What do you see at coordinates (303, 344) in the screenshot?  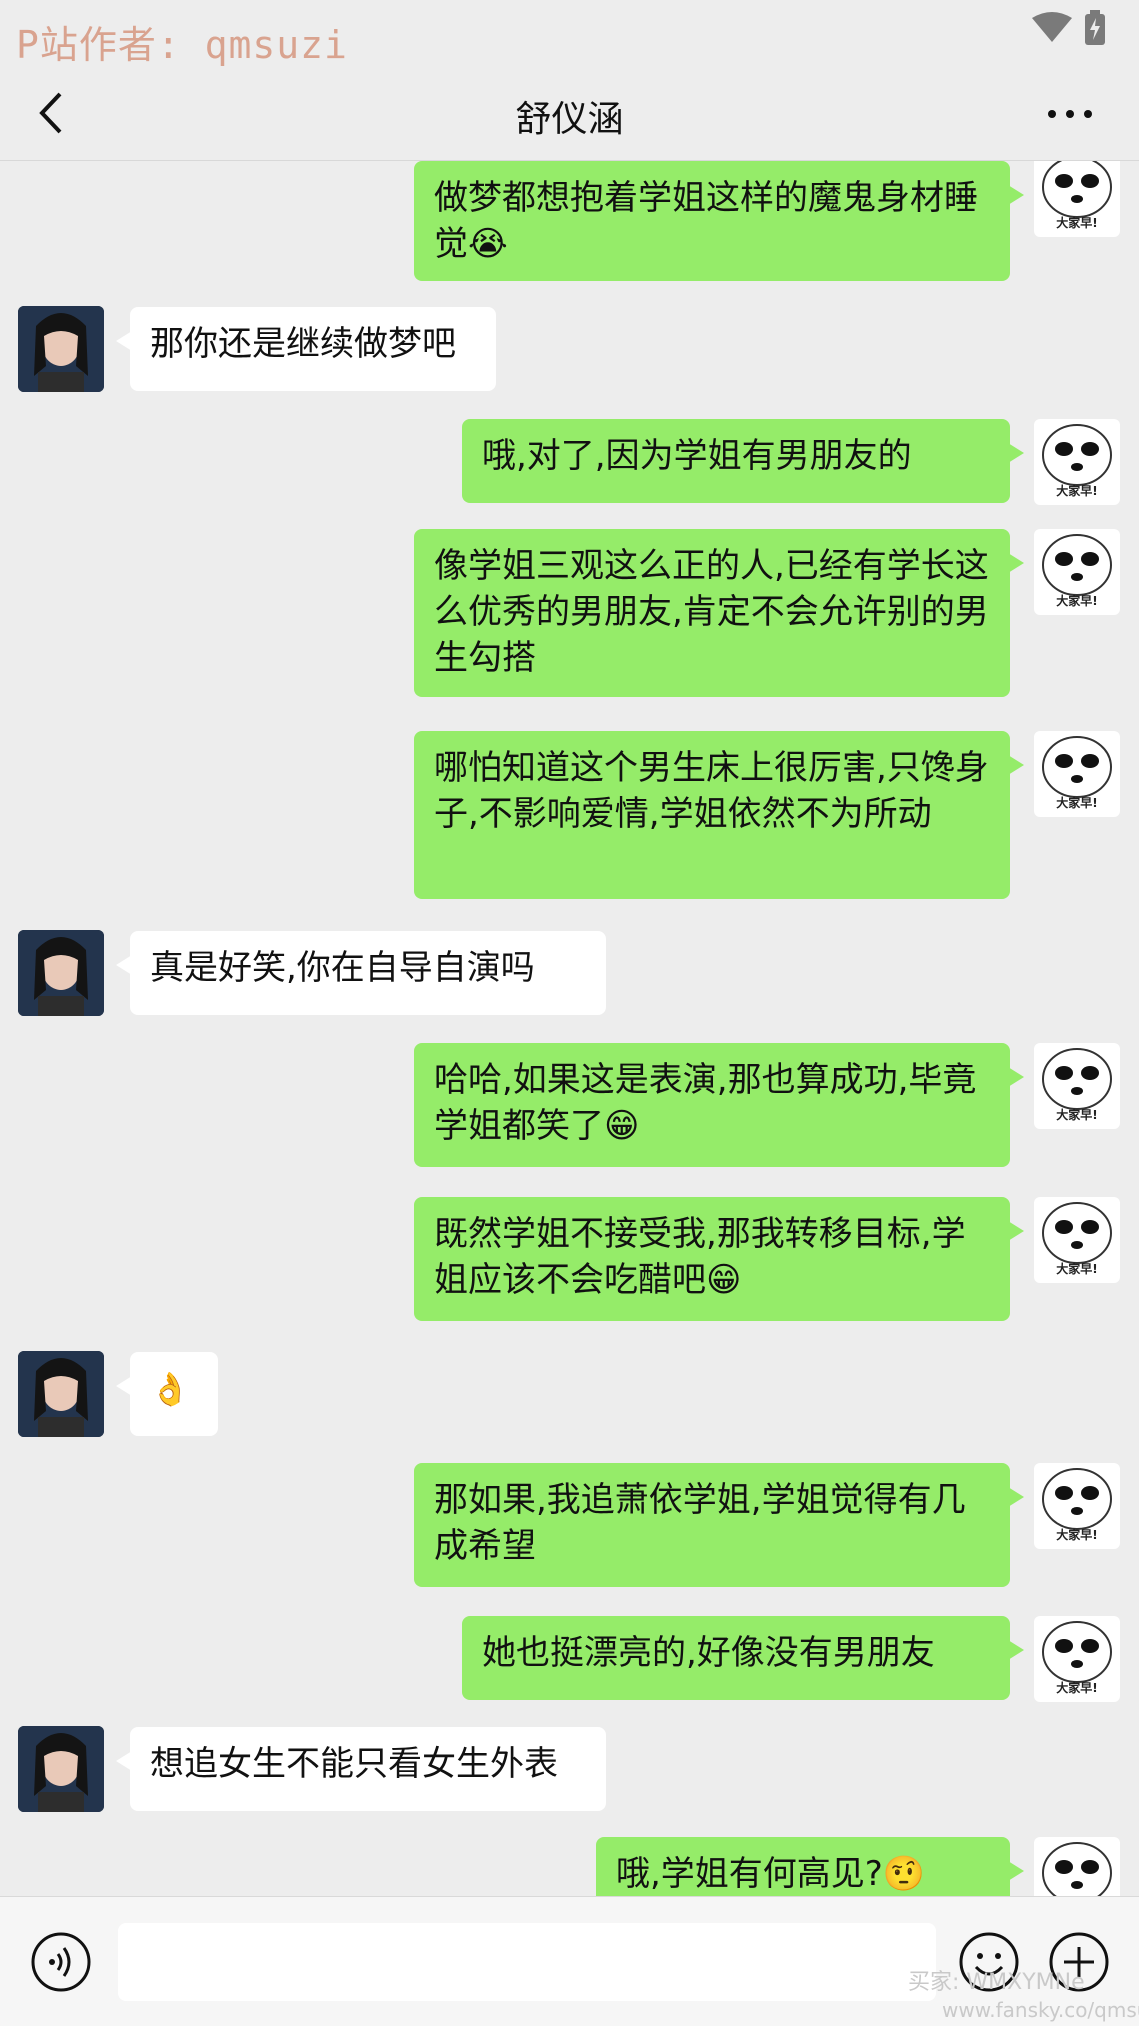 I see `message-text: 那你还是继续做梦吧` at bounding box center [303, 344].